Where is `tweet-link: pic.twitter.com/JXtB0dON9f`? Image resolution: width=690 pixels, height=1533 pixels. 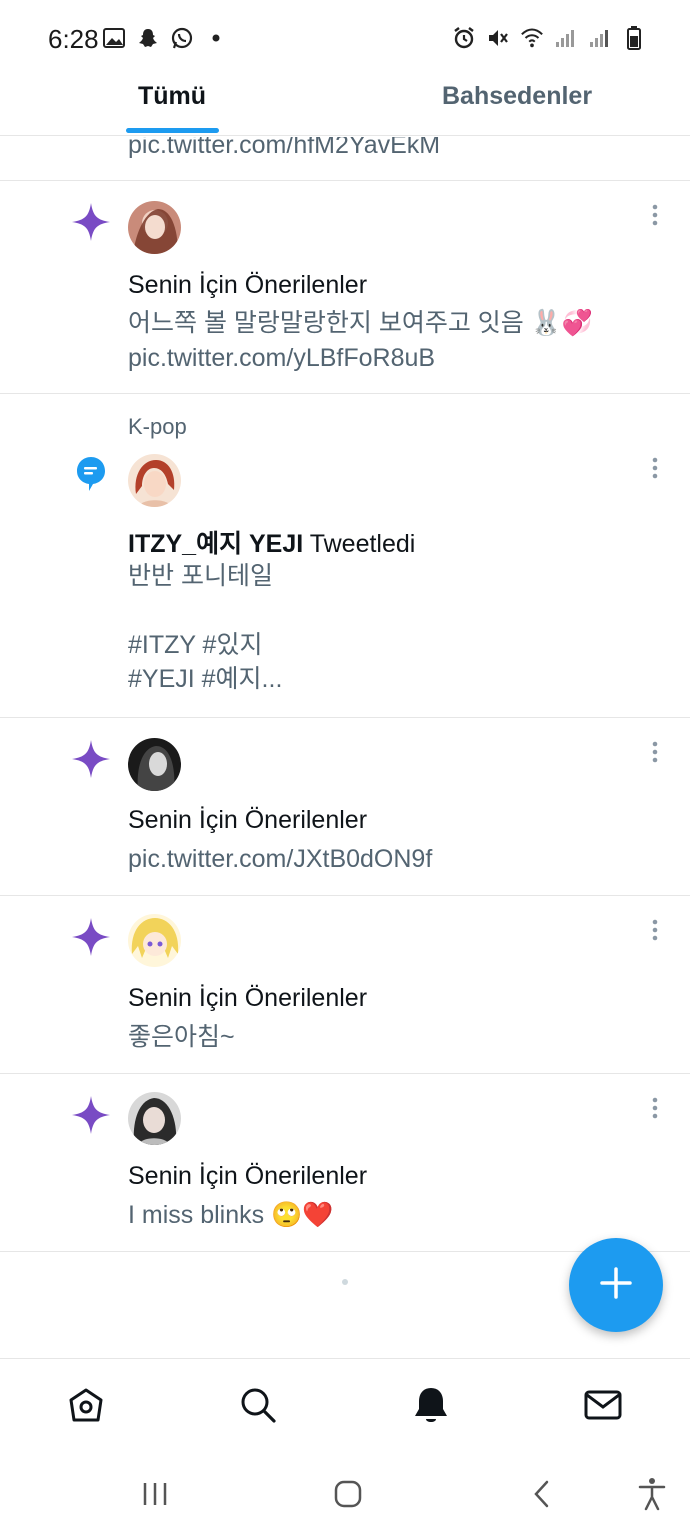
tweet-link: pic.twitter.com/JXtB0dON9f is located at coordinates (280, 859).